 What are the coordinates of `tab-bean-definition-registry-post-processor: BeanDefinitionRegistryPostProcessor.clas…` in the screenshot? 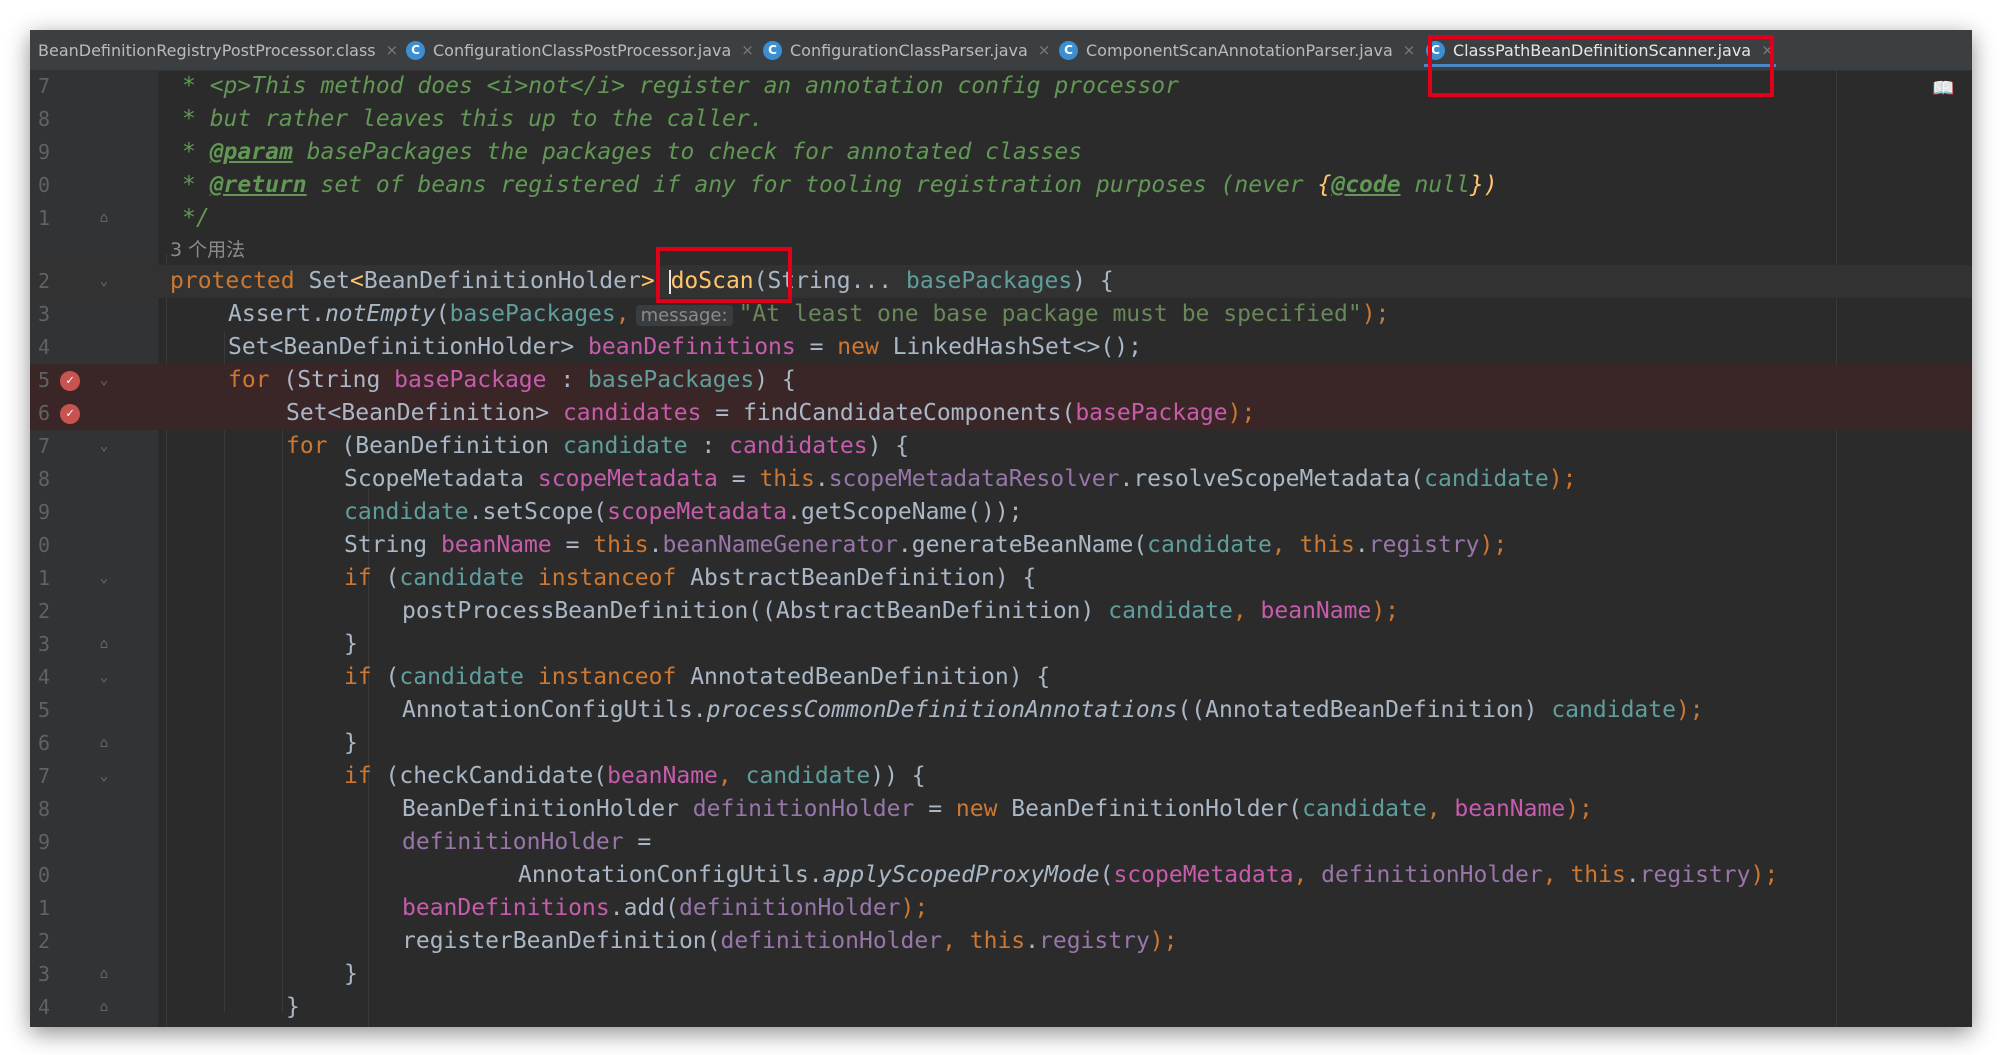 It's located at (218, 50).